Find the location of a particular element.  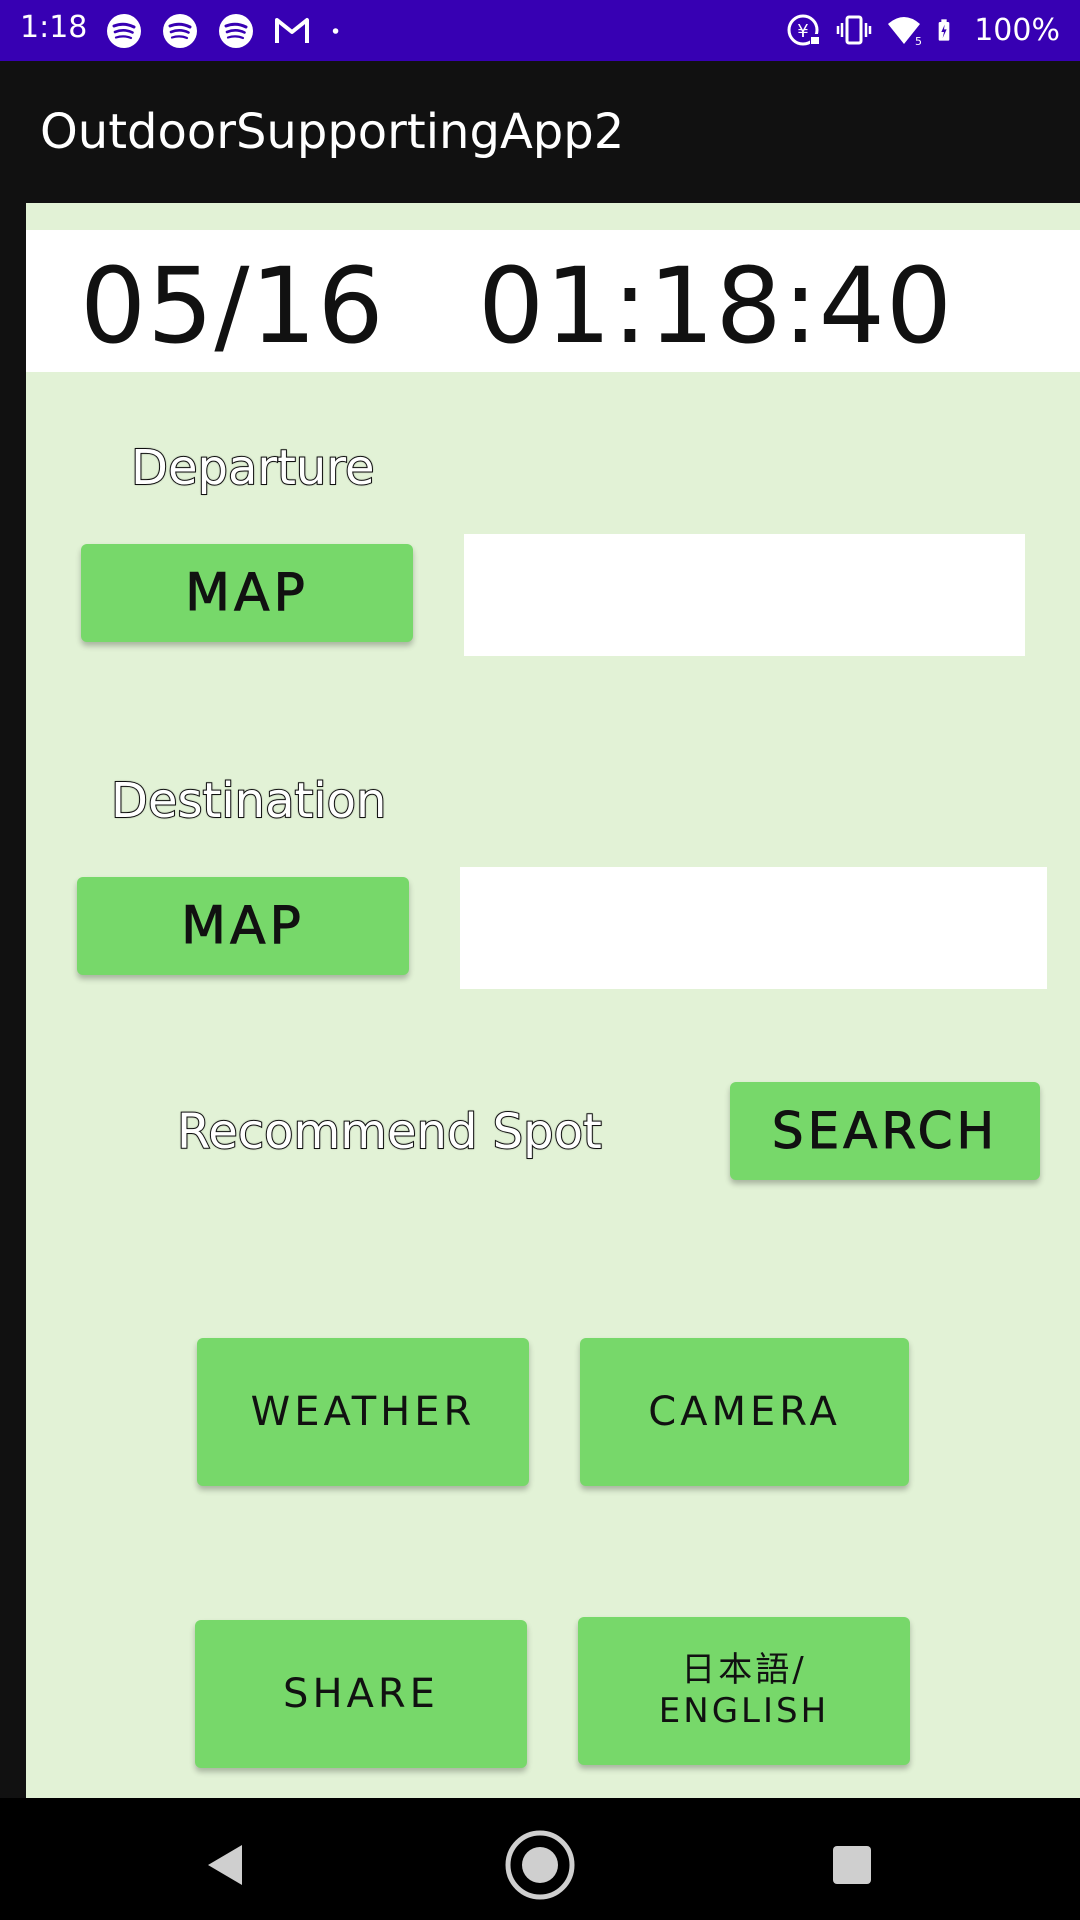

app-bar: OutdoorSupportingApp2 is located at coordinates (540, 132).